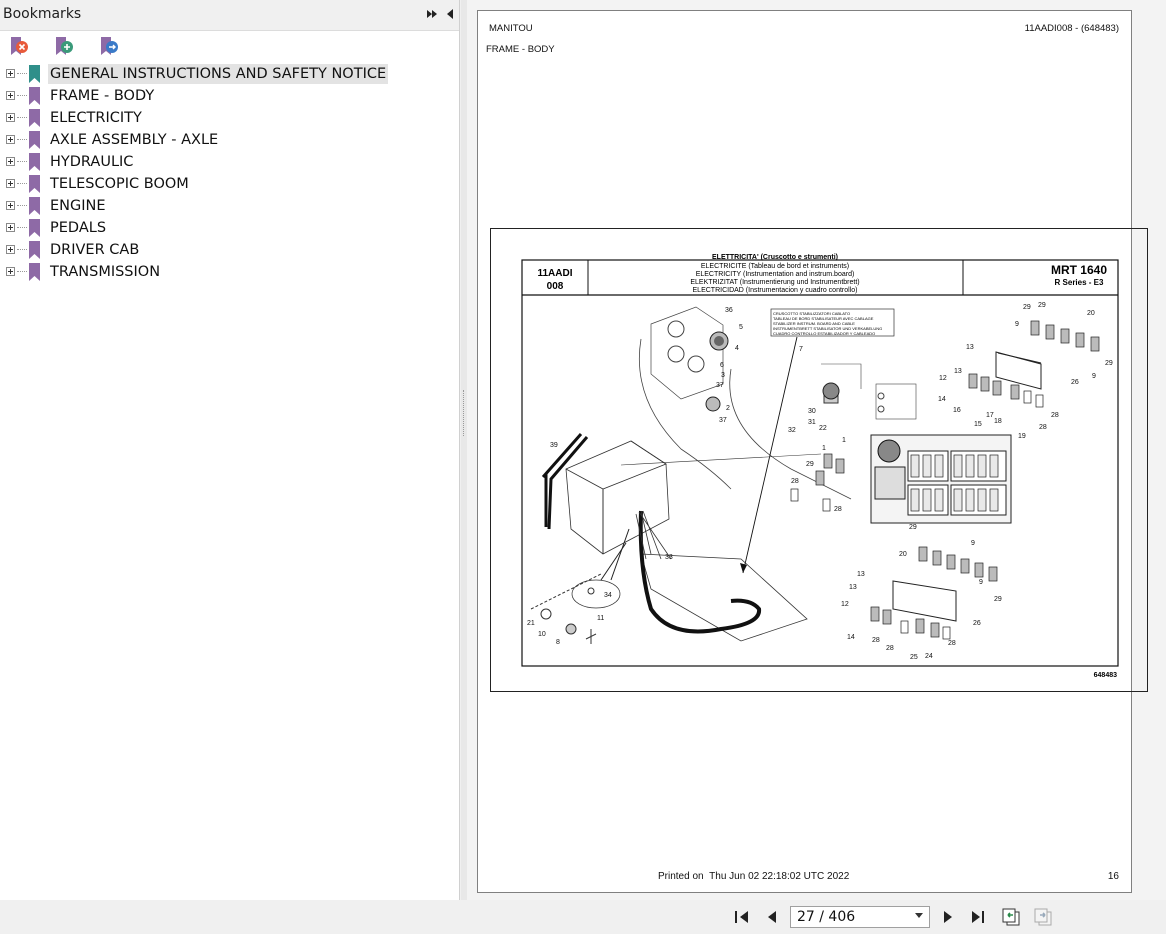 This screenshot has width=1166, height=934. Describe the element at coordinates (229, 140) in the screenshot. I see `bookmark-axle-assembly: AXLE ASSEMBLY - AXLE` at that location.